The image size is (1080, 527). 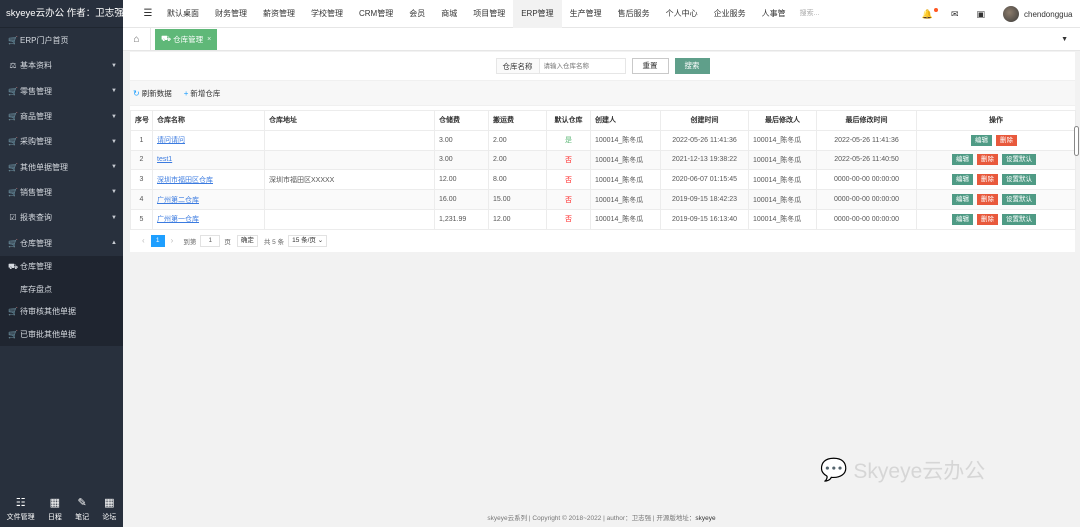 I want to click on screen-icon: ▣, so click(x=980, y=14).